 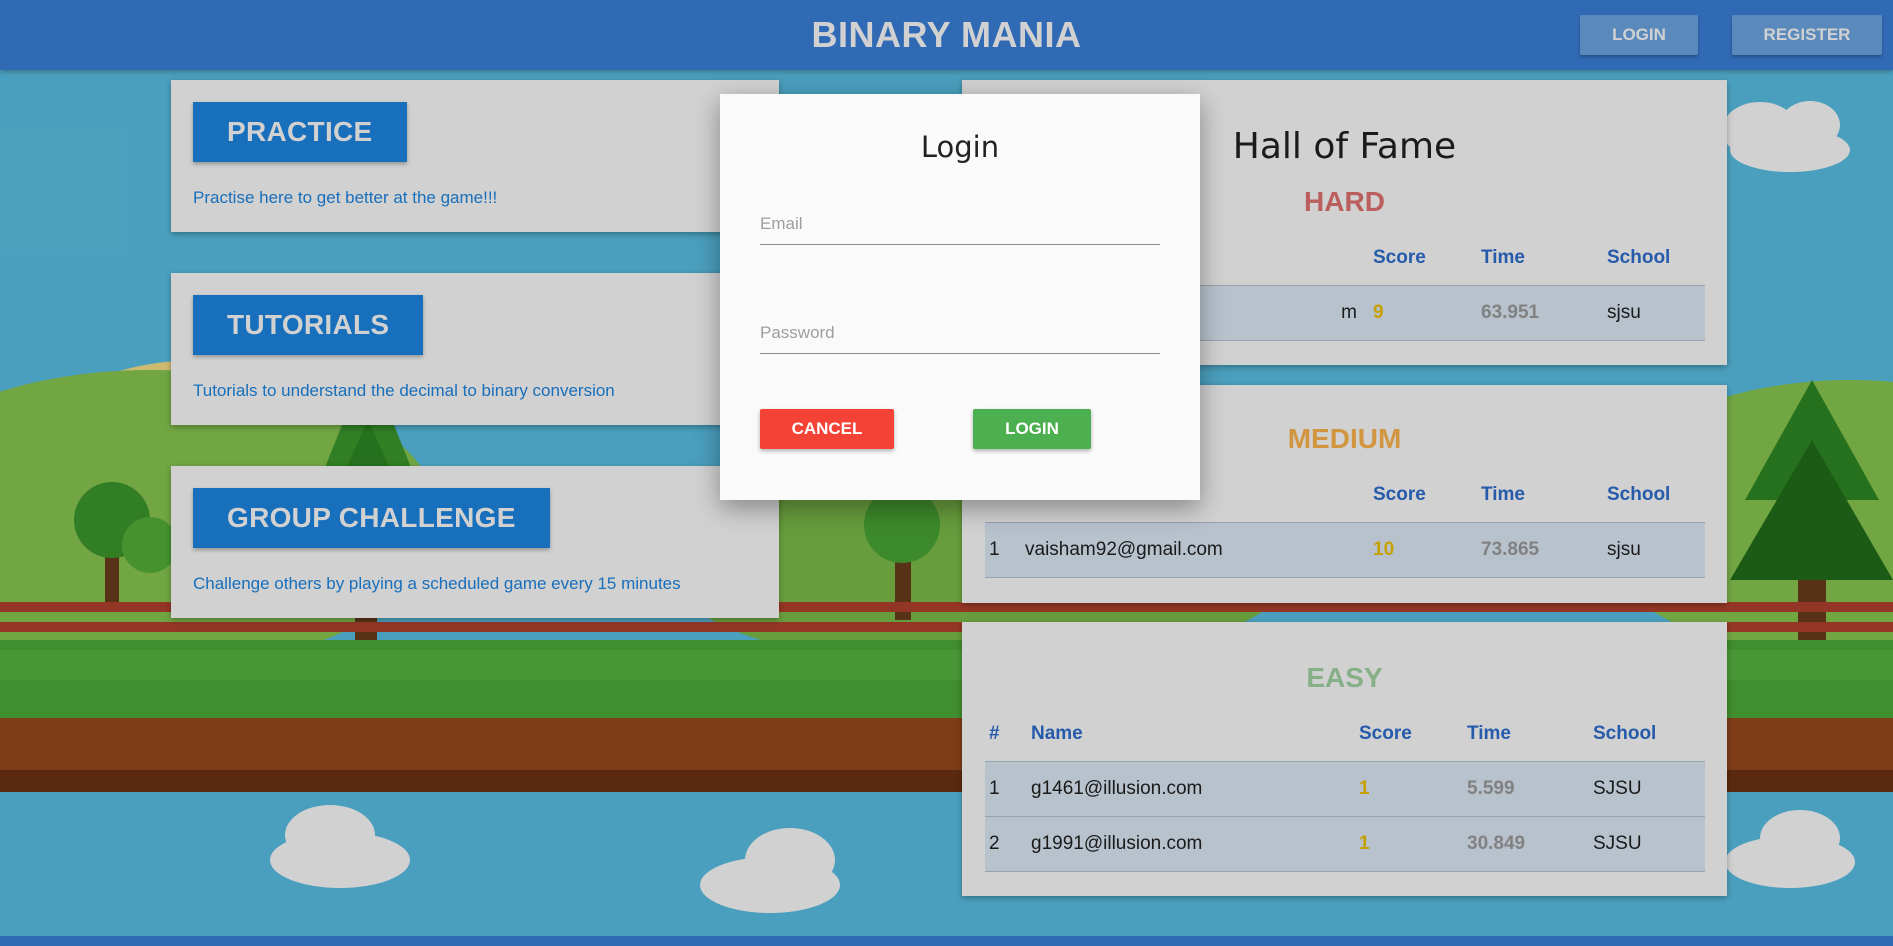 What do you see at coordinates (960, 333) in the screenshot?
I see `password-field` at bounding box center [960, 333].